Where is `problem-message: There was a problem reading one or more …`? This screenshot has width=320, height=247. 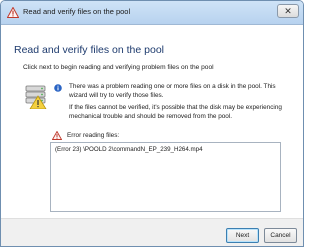
problem-message: There was a problem reading one or more … is located at coordinates (172, 91).